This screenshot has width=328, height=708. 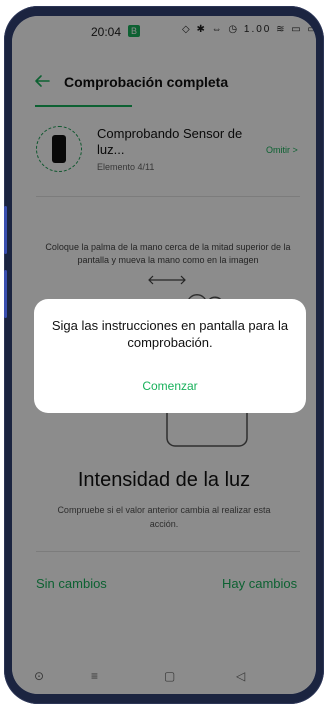 I want to click on power-button, so click(x=5, y=294).